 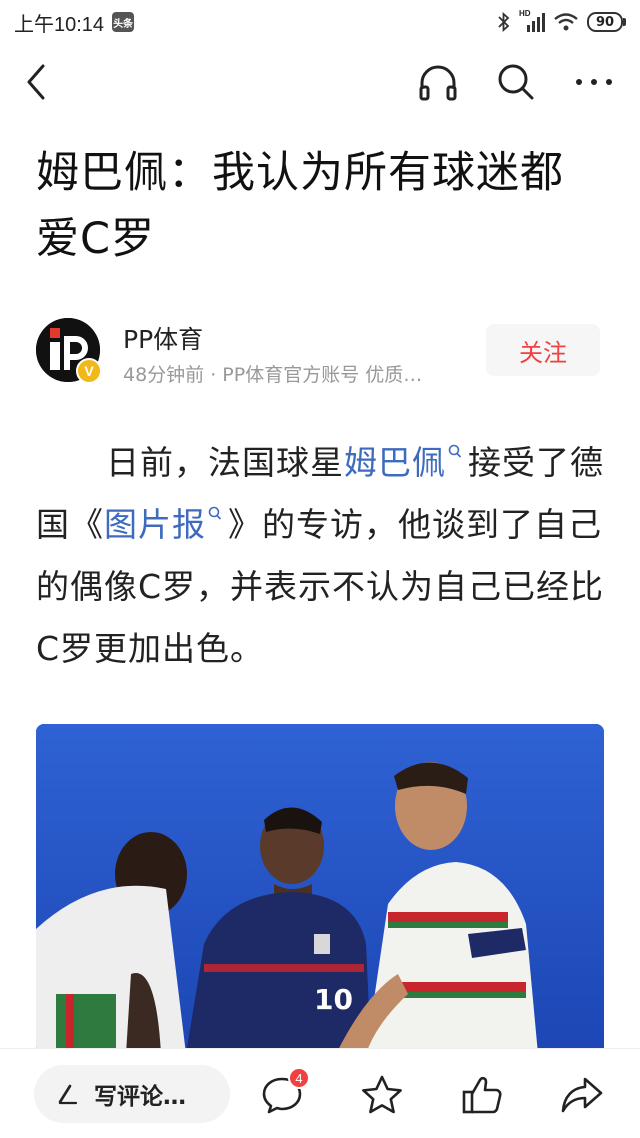 I want to click on back-button, so click(x=36, y=82).